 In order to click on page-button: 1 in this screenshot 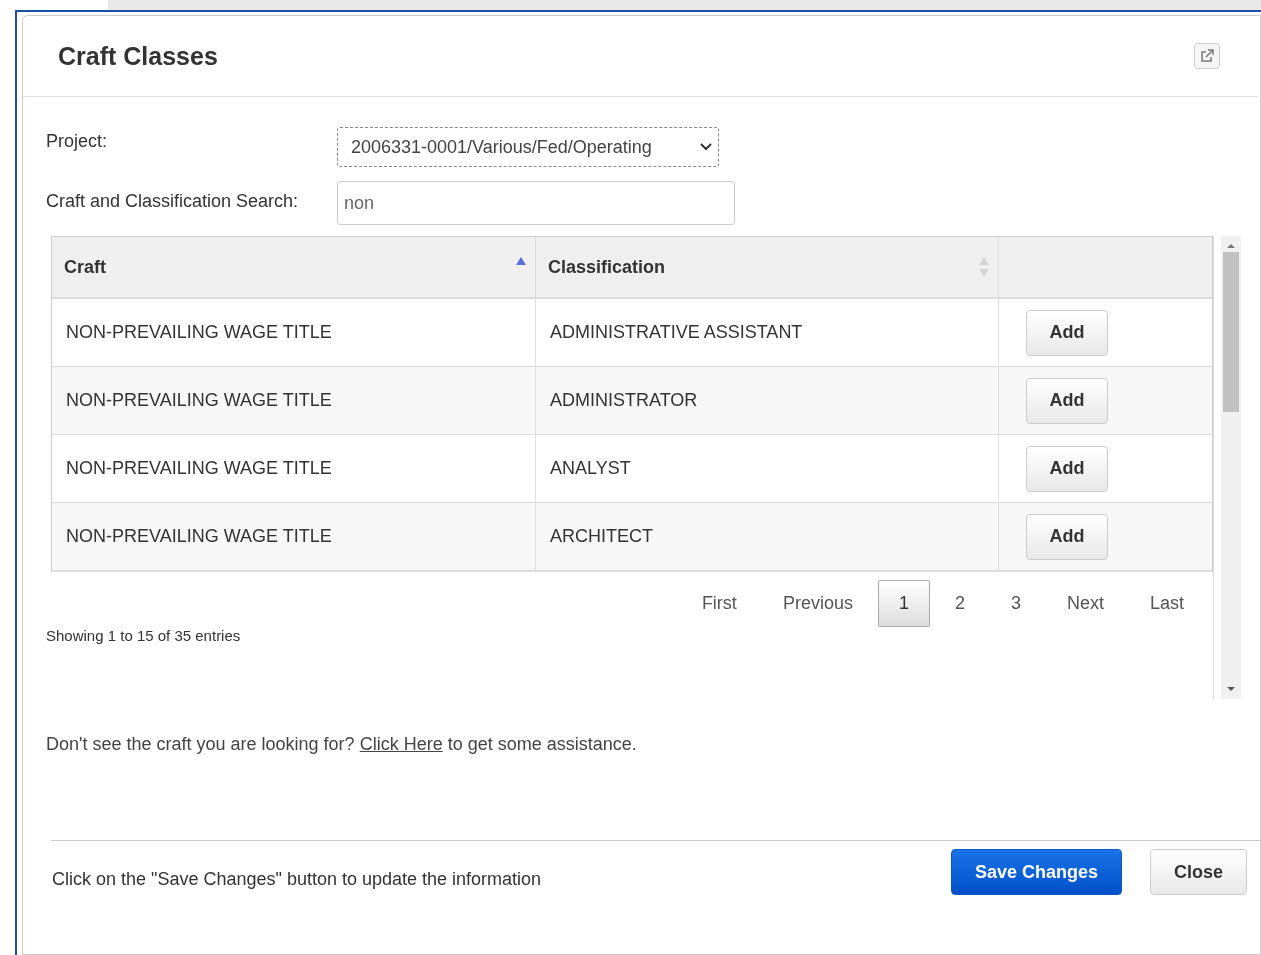, I will do `click(903, 603)`.